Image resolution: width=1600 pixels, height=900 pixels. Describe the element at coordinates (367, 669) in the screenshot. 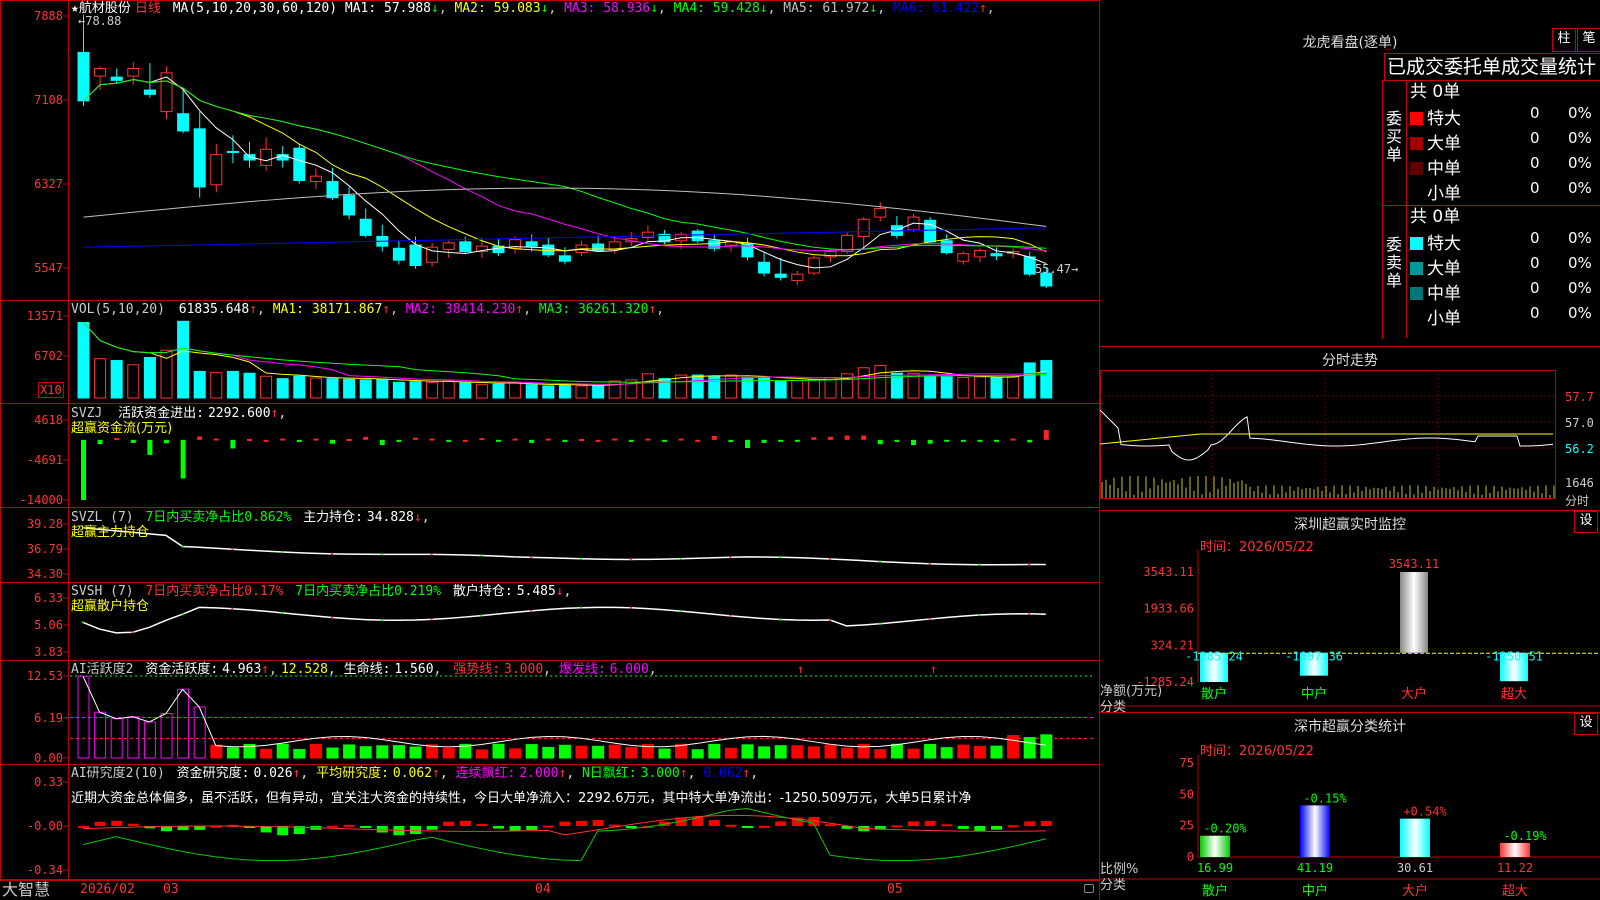

I see `ai1-i3: 生命线:` at that location.